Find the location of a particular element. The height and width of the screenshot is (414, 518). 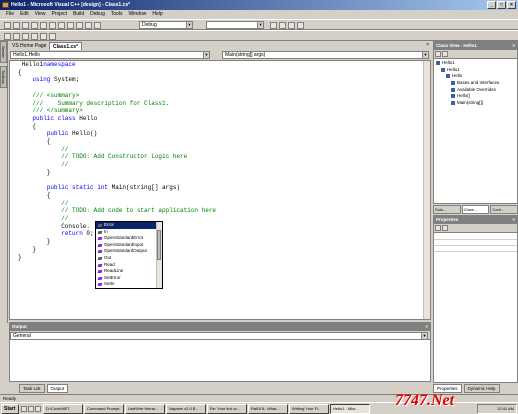

intellisense-item: SetIn is located at coordinates (129, 284).